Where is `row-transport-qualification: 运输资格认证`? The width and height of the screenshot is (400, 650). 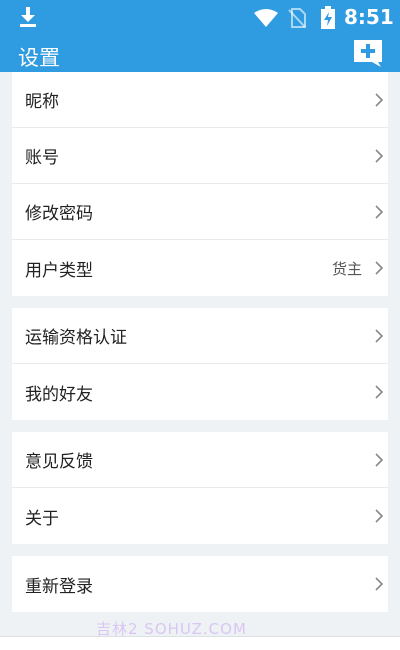
row-transport-qualification: 运输资格认证 is located at coordinates (200, 336).